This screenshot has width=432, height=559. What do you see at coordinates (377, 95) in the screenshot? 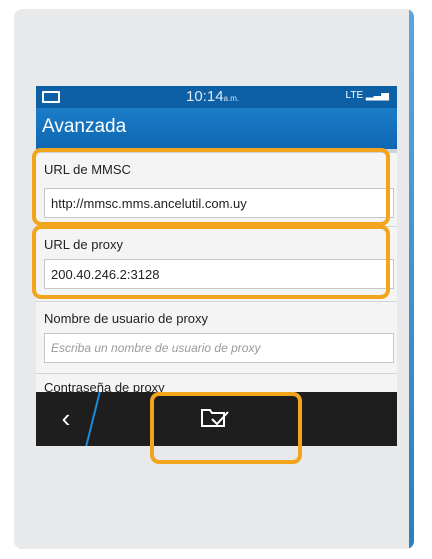
I see `signal-icon: ▂▃▅` at bounding box center [377, 95].